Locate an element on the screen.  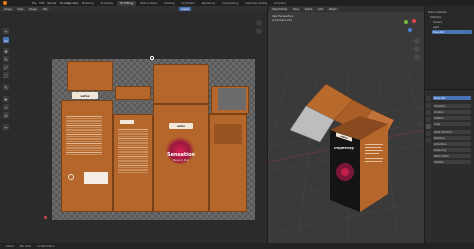
tab-sculpting: Sculpting is located at coordinates (107, 3).